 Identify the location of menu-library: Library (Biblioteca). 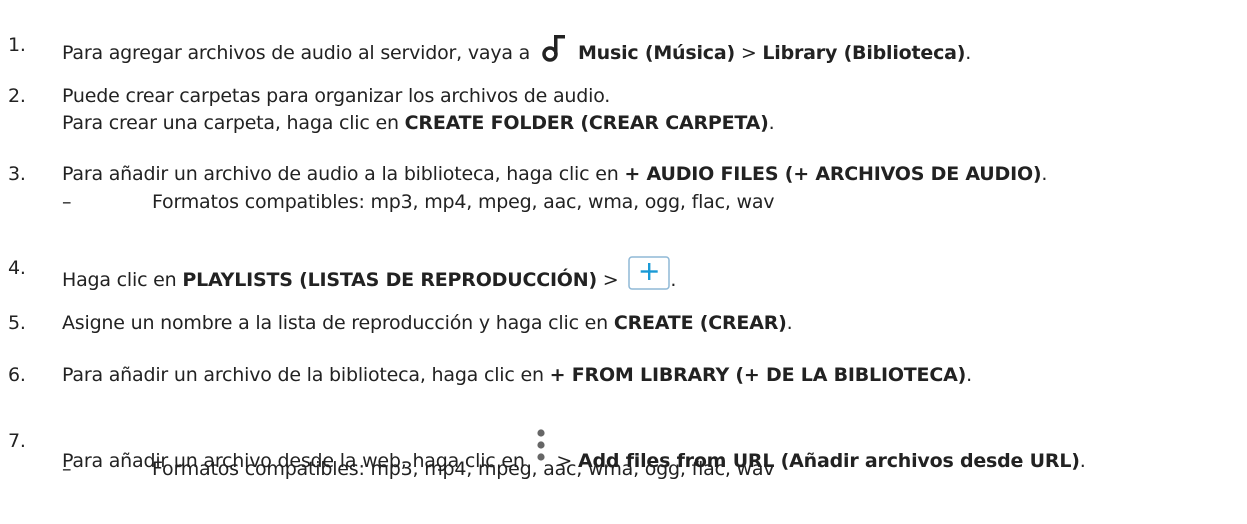
(864, 53).